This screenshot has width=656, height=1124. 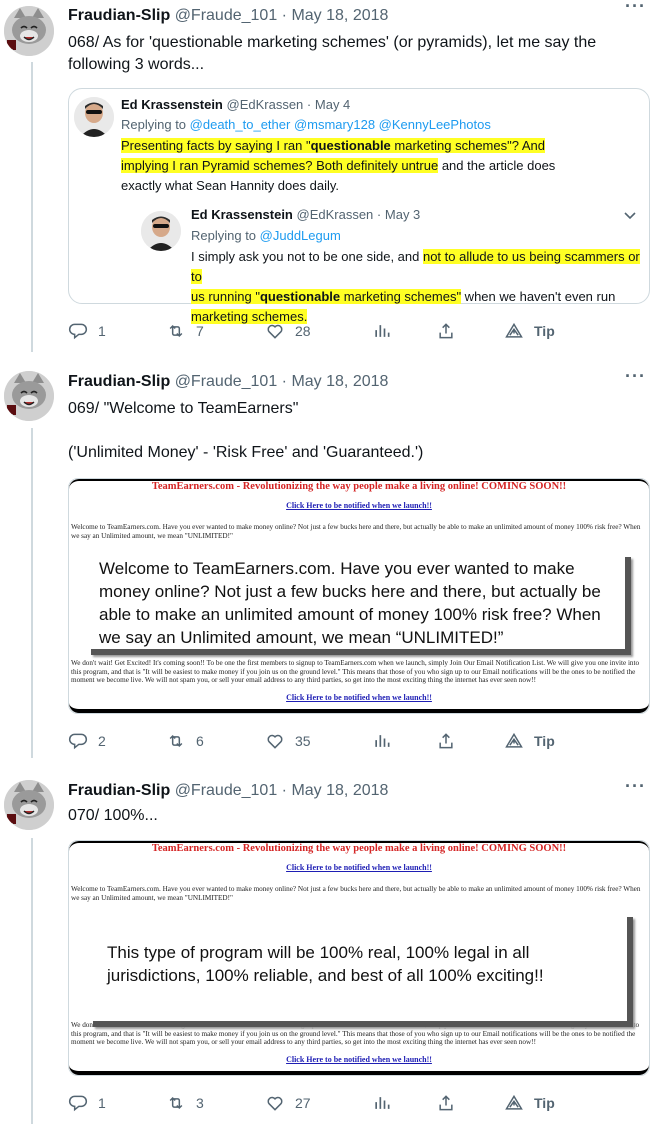 What do you see at coordinates (200, 741) in the screenshot?
I see `retweet-count: 6` at bounding box center [200, 741].